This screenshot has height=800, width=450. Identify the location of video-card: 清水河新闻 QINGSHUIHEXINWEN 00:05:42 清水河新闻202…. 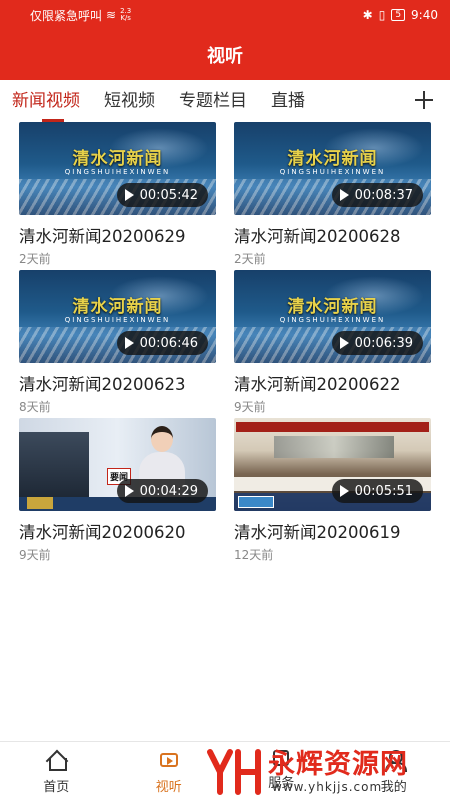
(117, 194).